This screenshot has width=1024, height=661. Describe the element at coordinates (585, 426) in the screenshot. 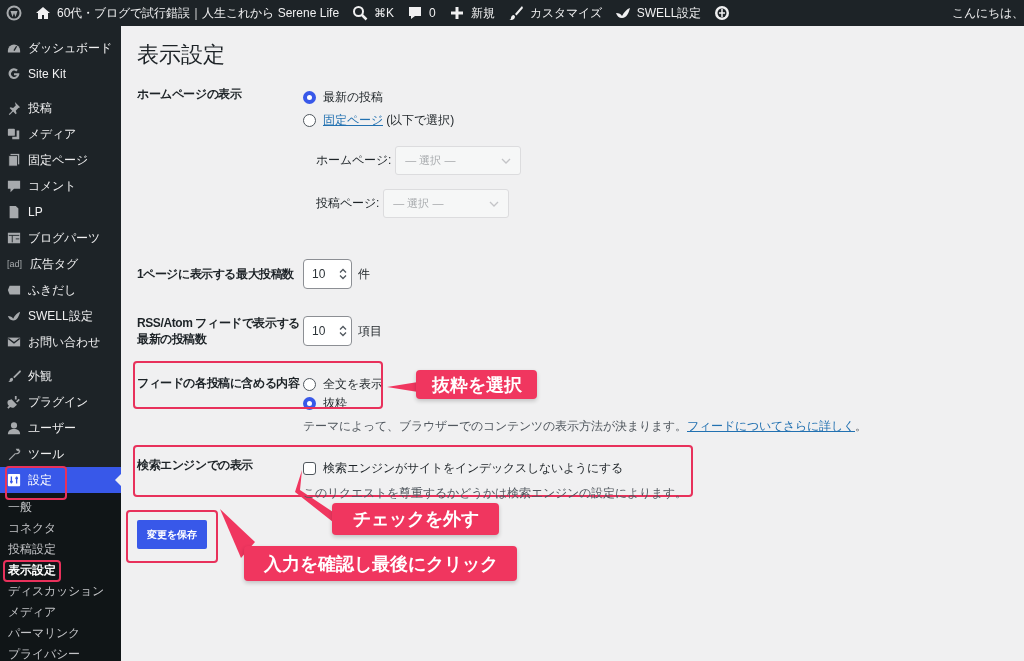

I see `help-text: テーマによって、ブラウザーでのコンテンツの表示方法が決まります。フィードについてさらに詳しく。` at that location.